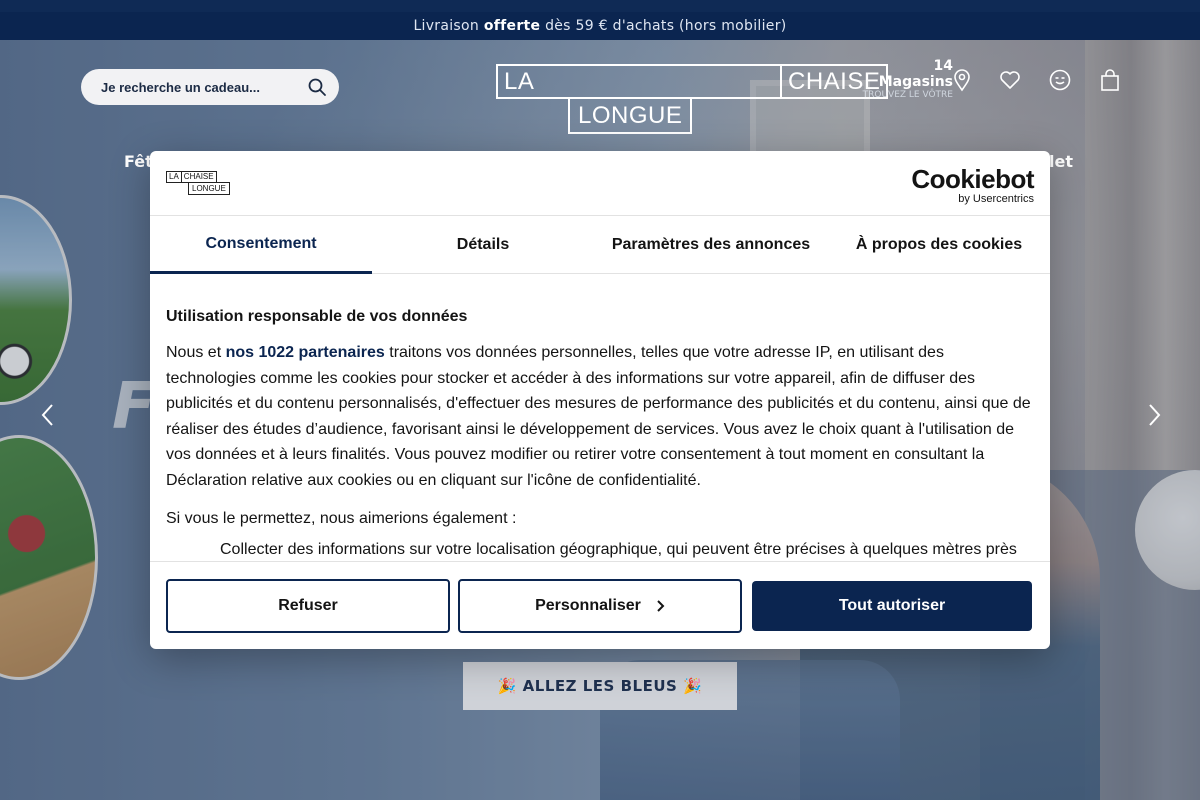  I want to click on cookiebot-logo: Cookiebot by Usercentrics, so click(972, 185).